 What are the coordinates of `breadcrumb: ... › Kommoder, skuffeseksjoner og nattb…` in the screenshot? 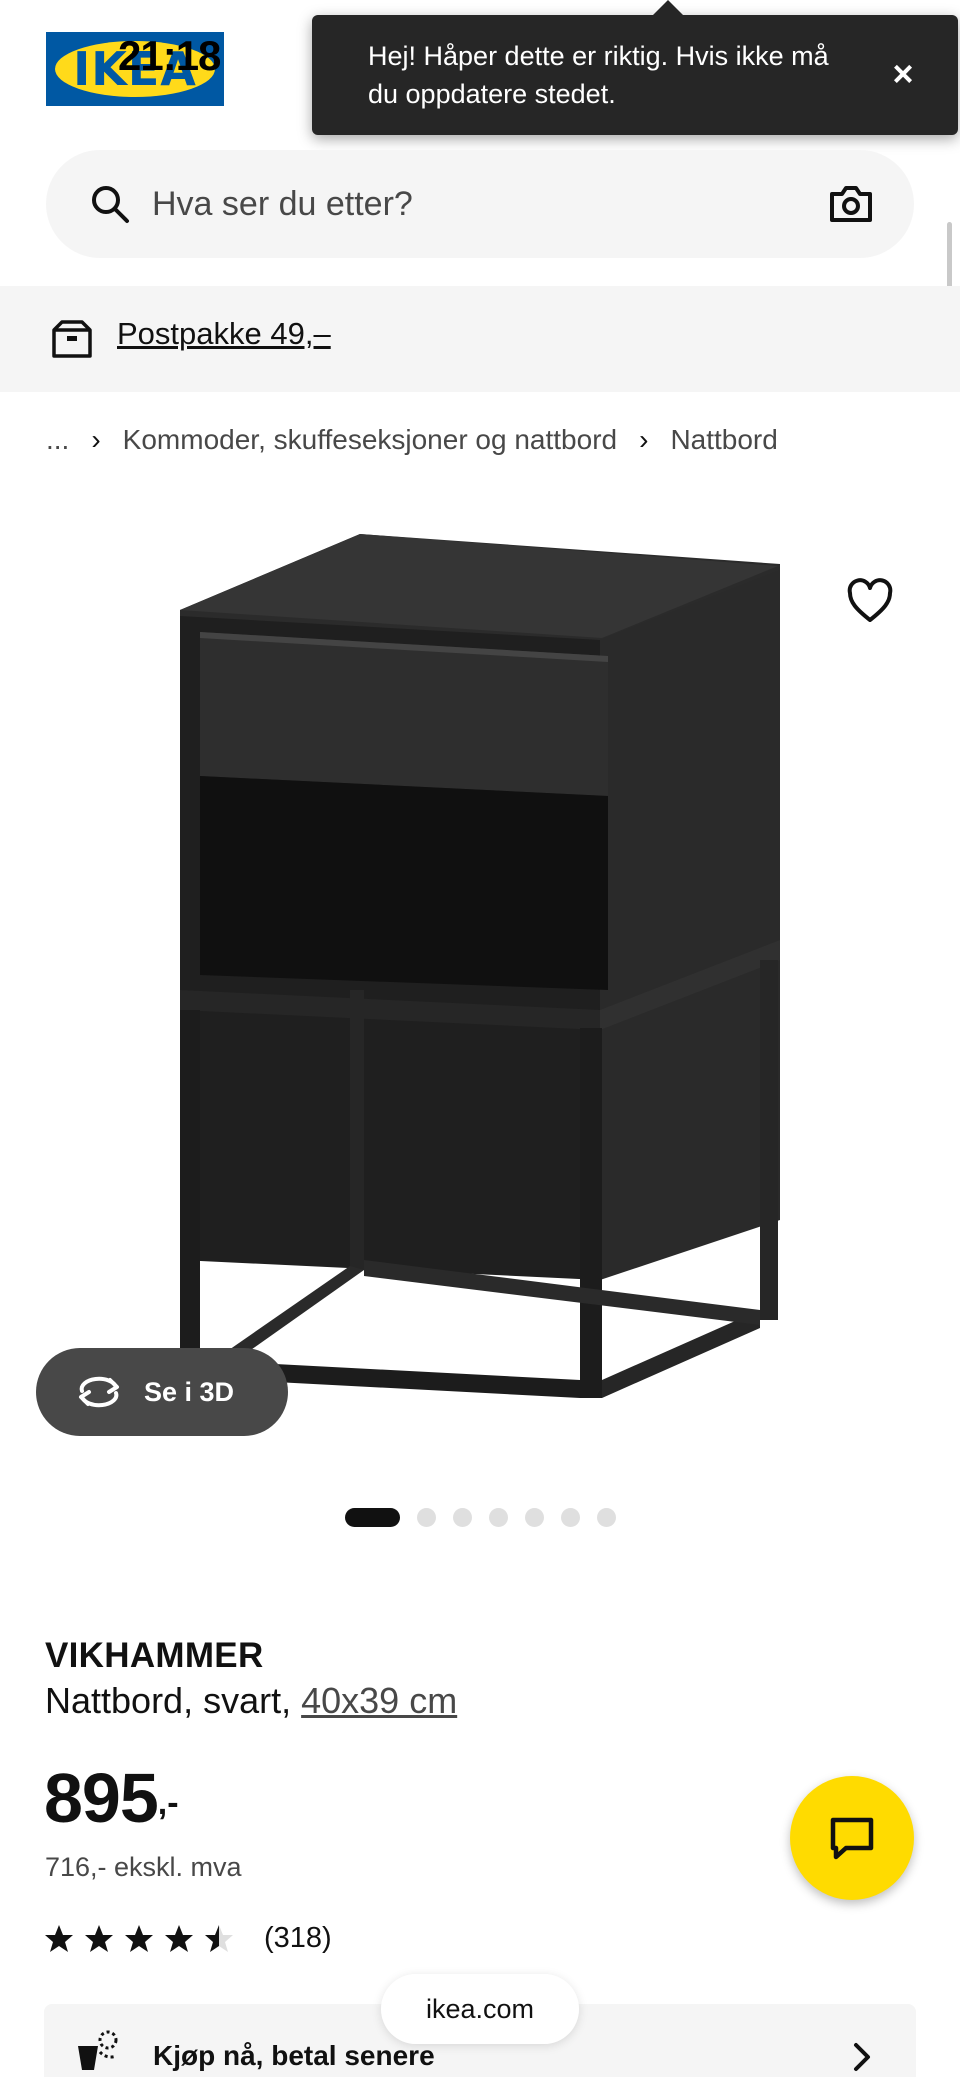 It's located at (412, 440).